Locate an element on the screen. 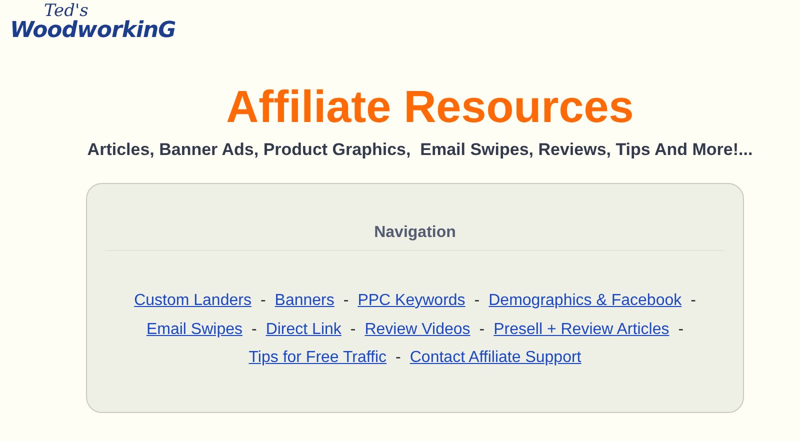  logo: Ted's WoodworkinG is located at coordinates (101, 24).